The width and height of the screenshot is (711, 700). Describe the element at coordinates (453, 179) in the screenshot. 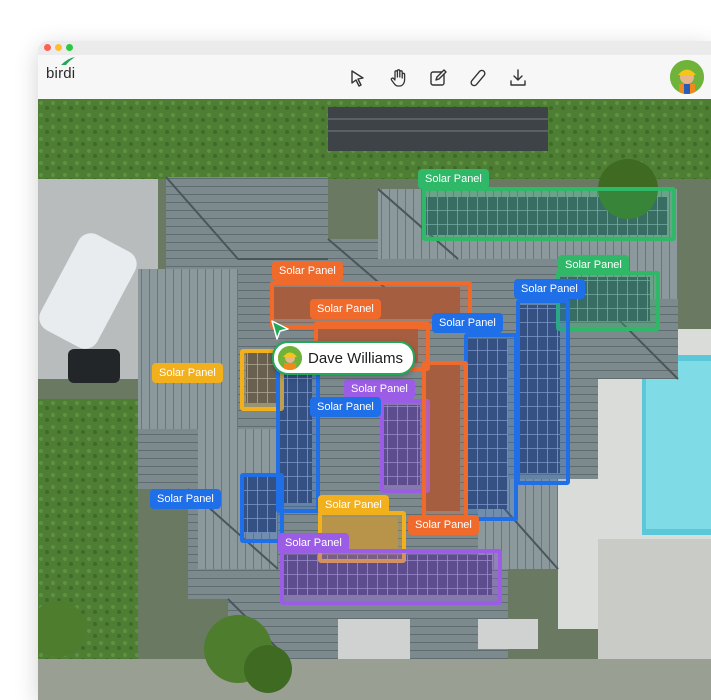

I see `annotation-label-1: Solar Panel` at that location.